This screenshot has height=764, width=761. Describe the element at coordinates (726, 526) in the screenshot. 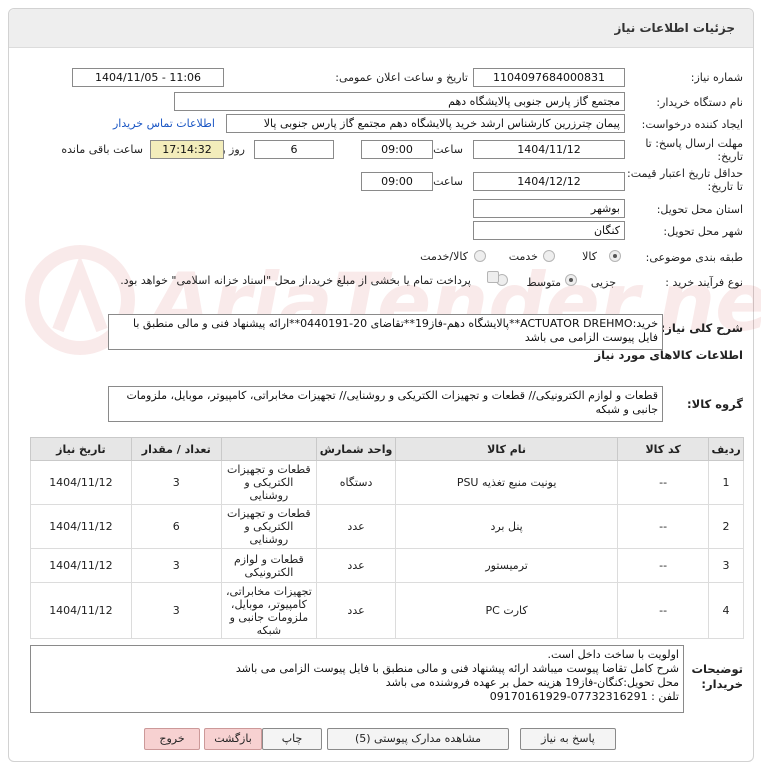

I see `cell-row: 2` at that location.